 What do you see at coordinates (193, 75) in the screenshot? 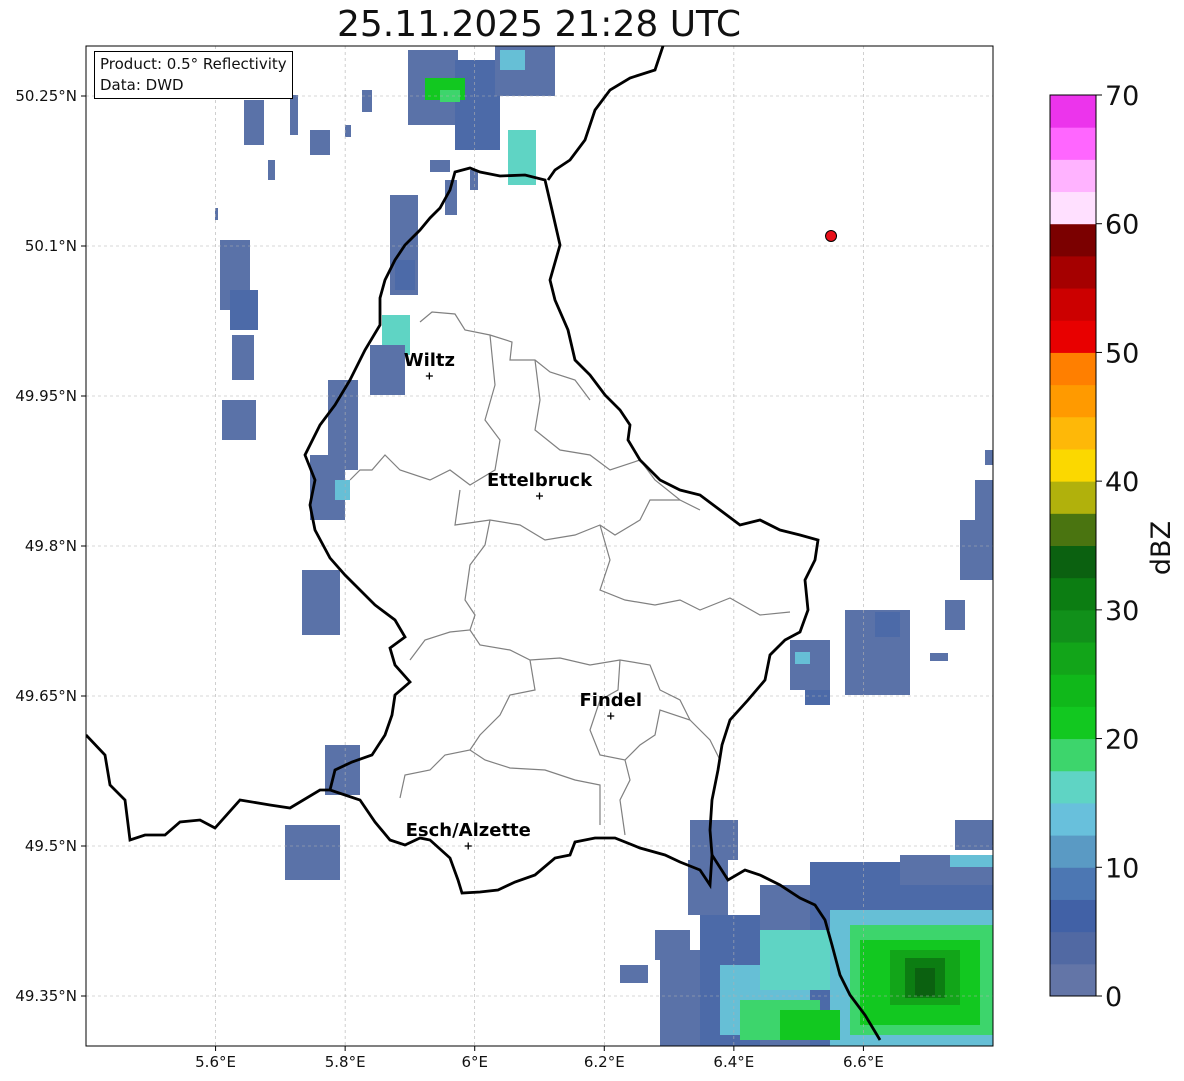
I see `product-info-box: Product: 0.5° Reflectivity Data: DWD` at bounding box center [193, 75].